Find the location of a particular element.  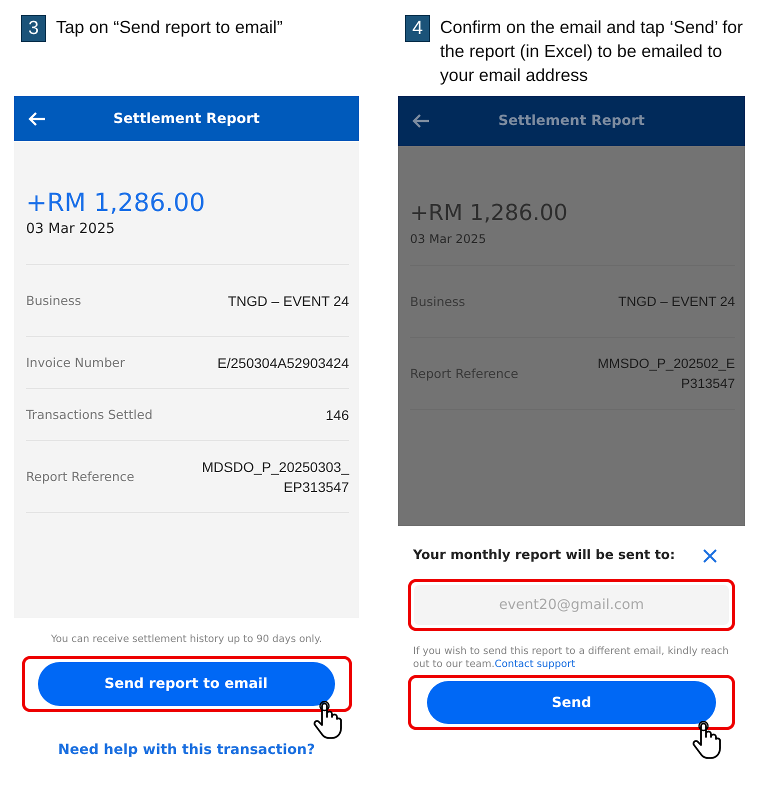

step-number: 4 is located at coordinates (417, 28).